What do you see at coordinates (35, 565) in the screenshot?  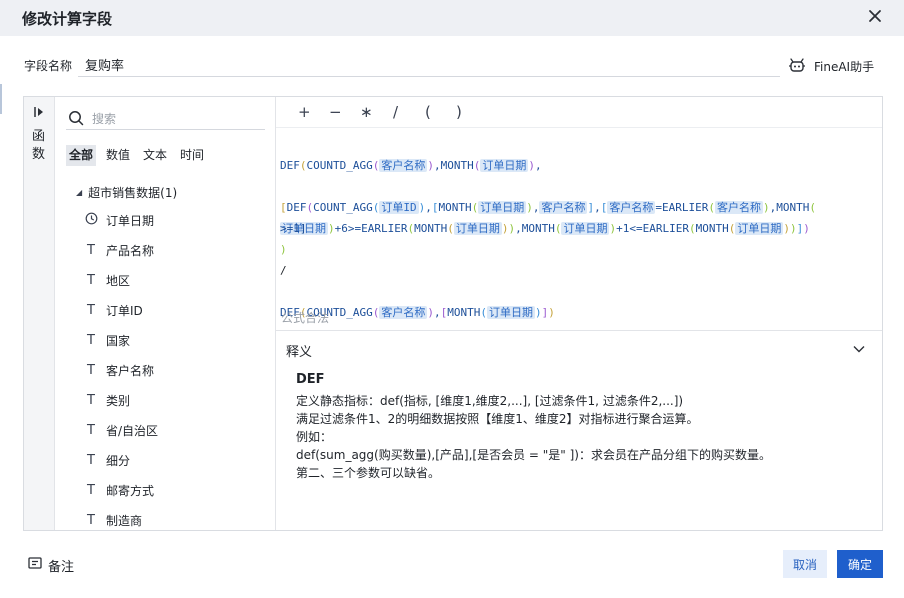 I see `note-icon` at bounding box center [35, 565].